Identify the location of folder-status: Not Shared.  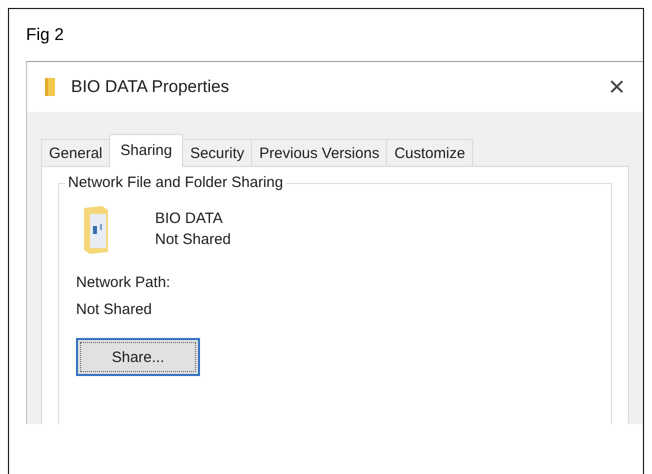
(193, 239).